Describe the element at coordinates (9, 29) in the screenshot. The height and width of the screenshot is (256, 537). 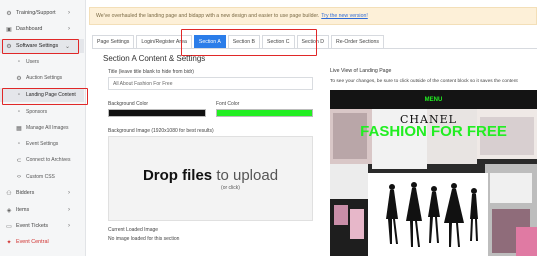
I see `dashboard-icon: ▣` at that location.